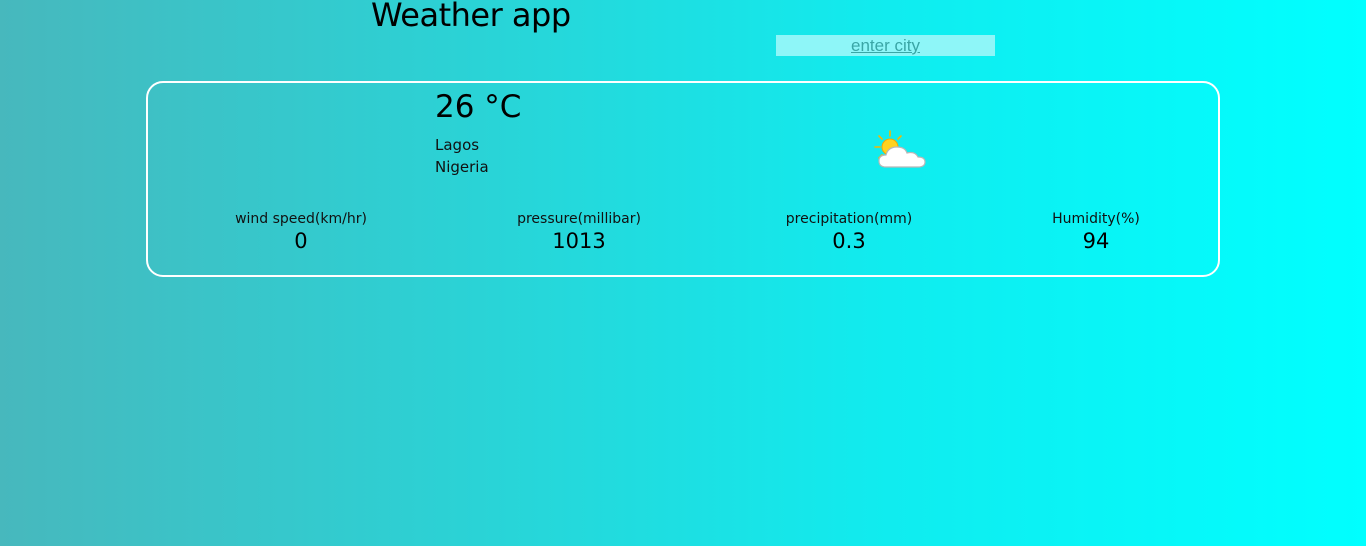 This screenshot has height=546, width=1366. What do you see at coordinates (579, 241) in the screenshot?
I see `pressure-value: 1013` at bounding box center [579, 241].